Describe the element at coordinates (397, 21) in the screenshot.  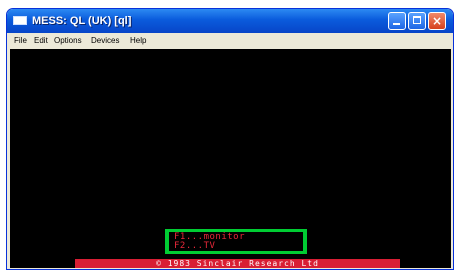
I see `minimize-button` at that location.